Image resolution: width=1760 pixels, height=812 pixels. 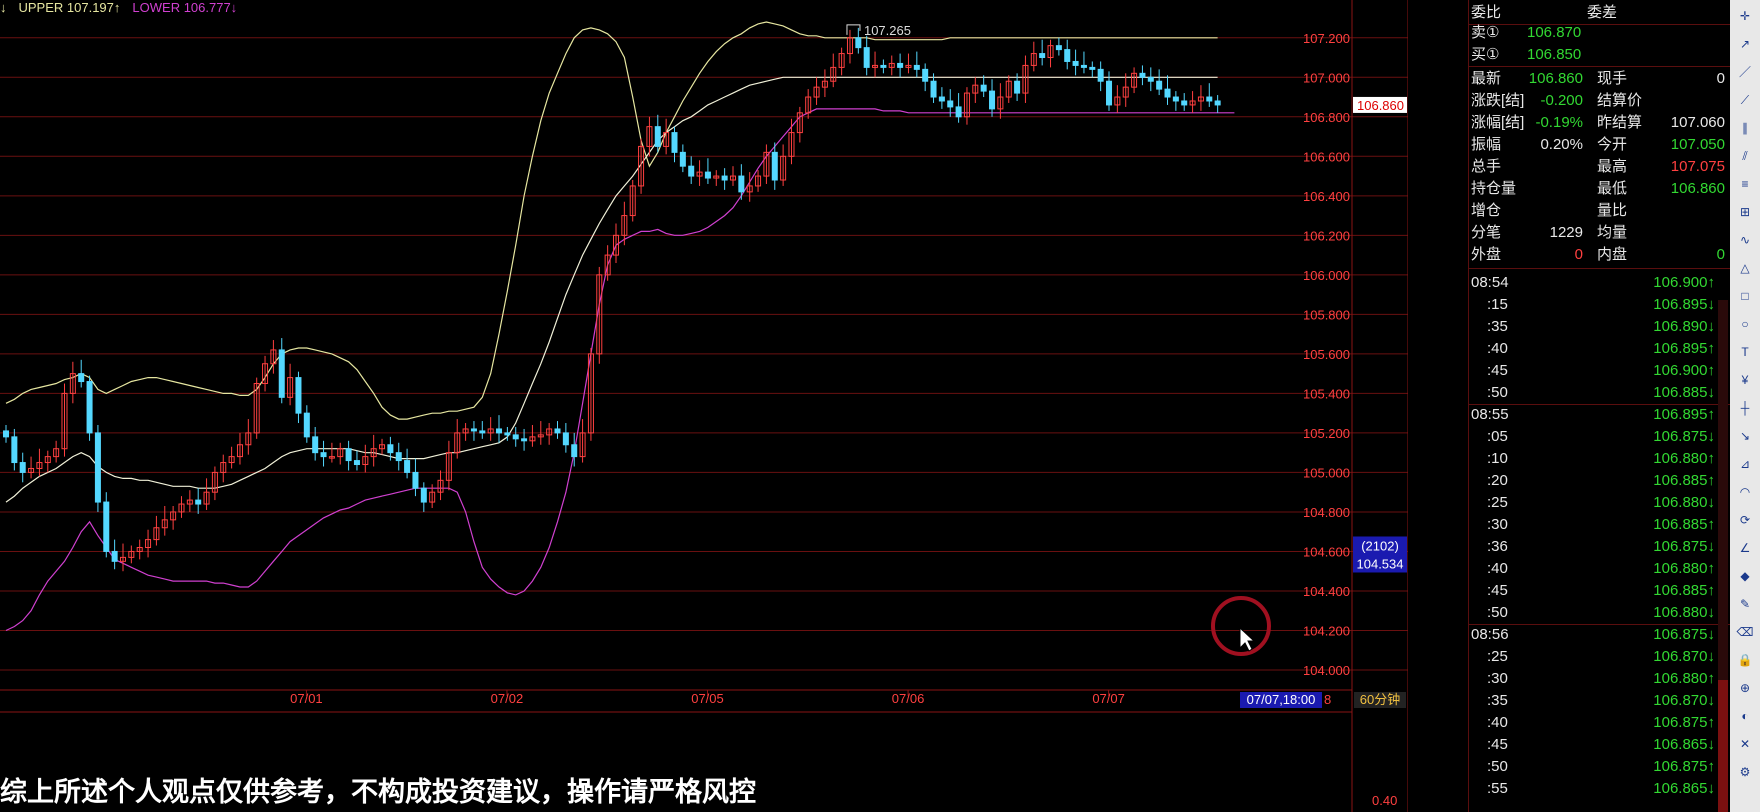 I want to click on delete-icon: ✕, so click(x=1745, y=744).